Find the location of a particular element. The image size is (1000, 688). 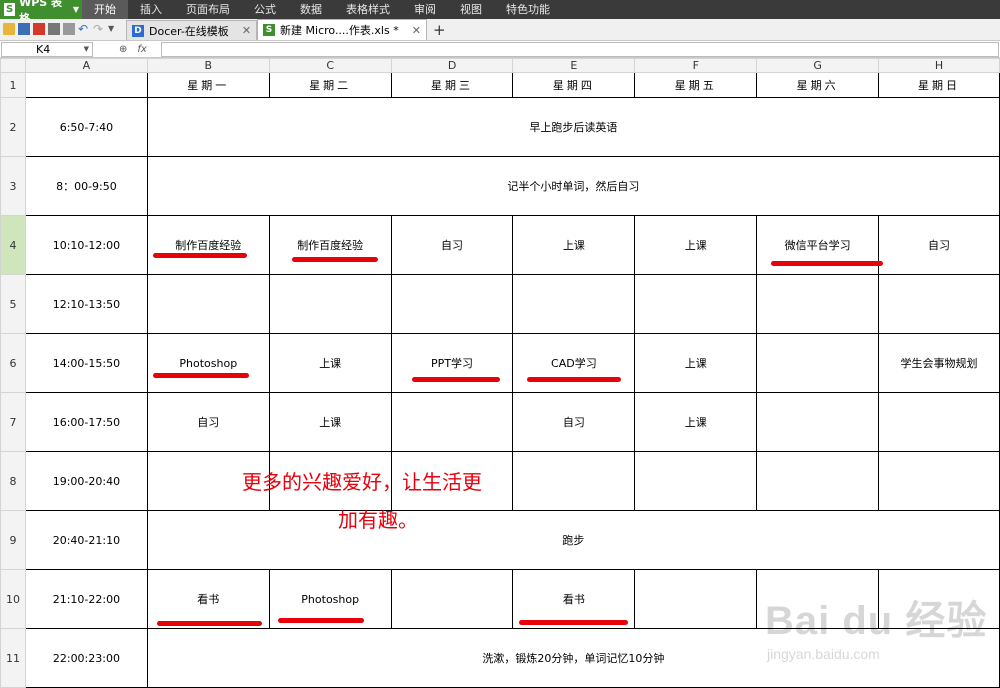

row-header: 5 is located at coordinates (13, 304).